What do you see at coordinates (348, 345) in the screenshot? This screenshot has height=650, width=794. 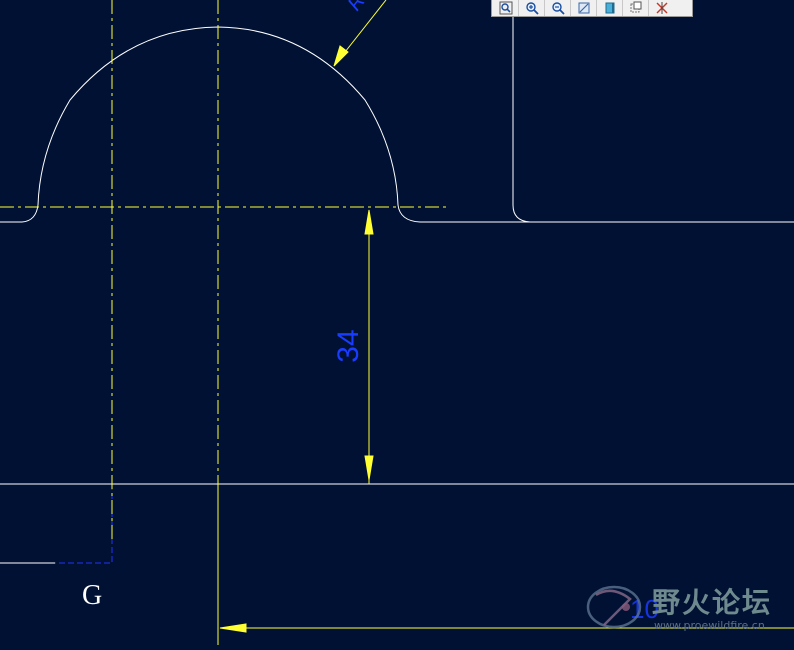 I see `dimension-34-text: 34` at bounding box center [348, 345].